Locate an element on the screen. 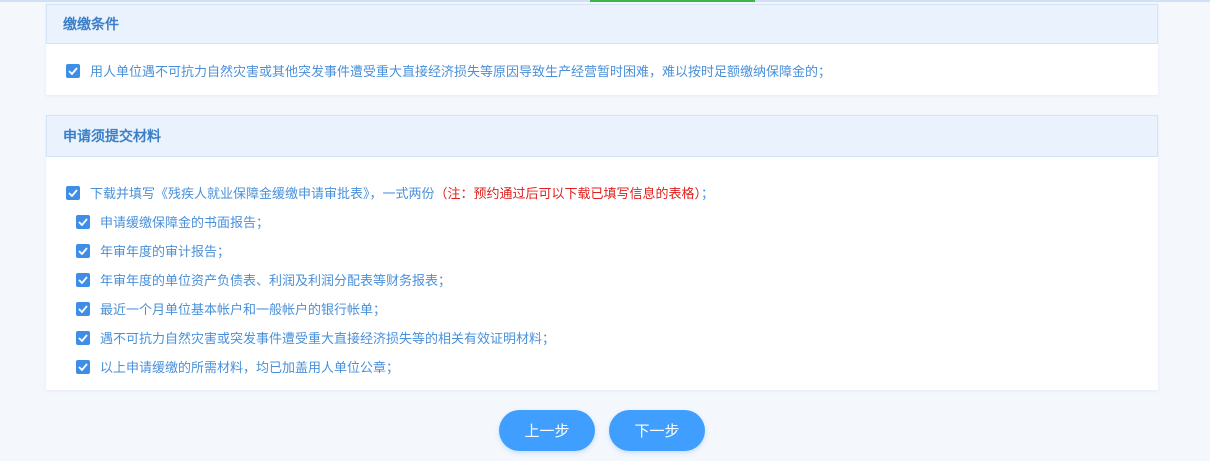 This screenshot has width=1210, height=461. materials-sub-item: 最近一个月单位基本帐户和一般帐户的银行帐单； is located at coordinates (617, 308).